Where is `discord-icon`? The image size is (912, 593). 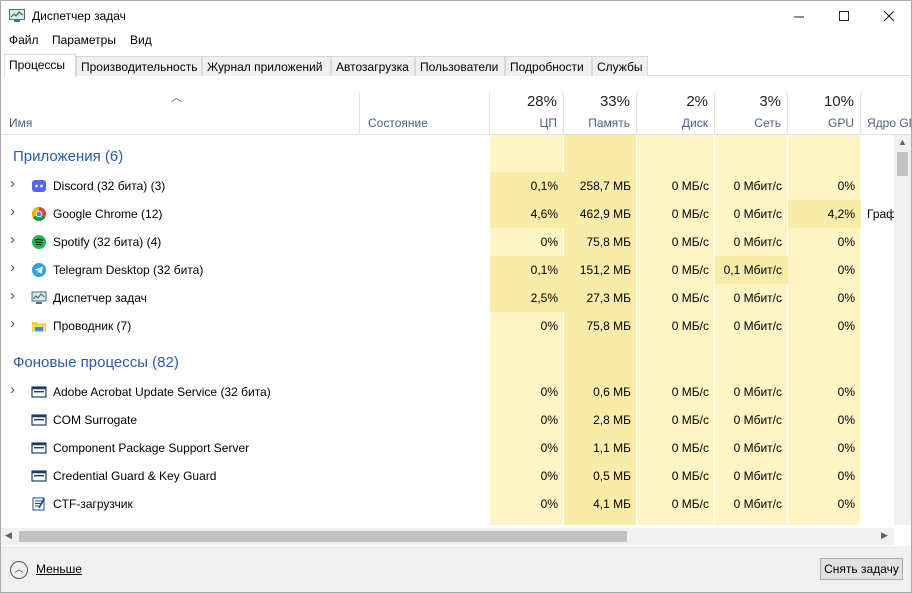 discord-icon is located at coordinates (39, 186).